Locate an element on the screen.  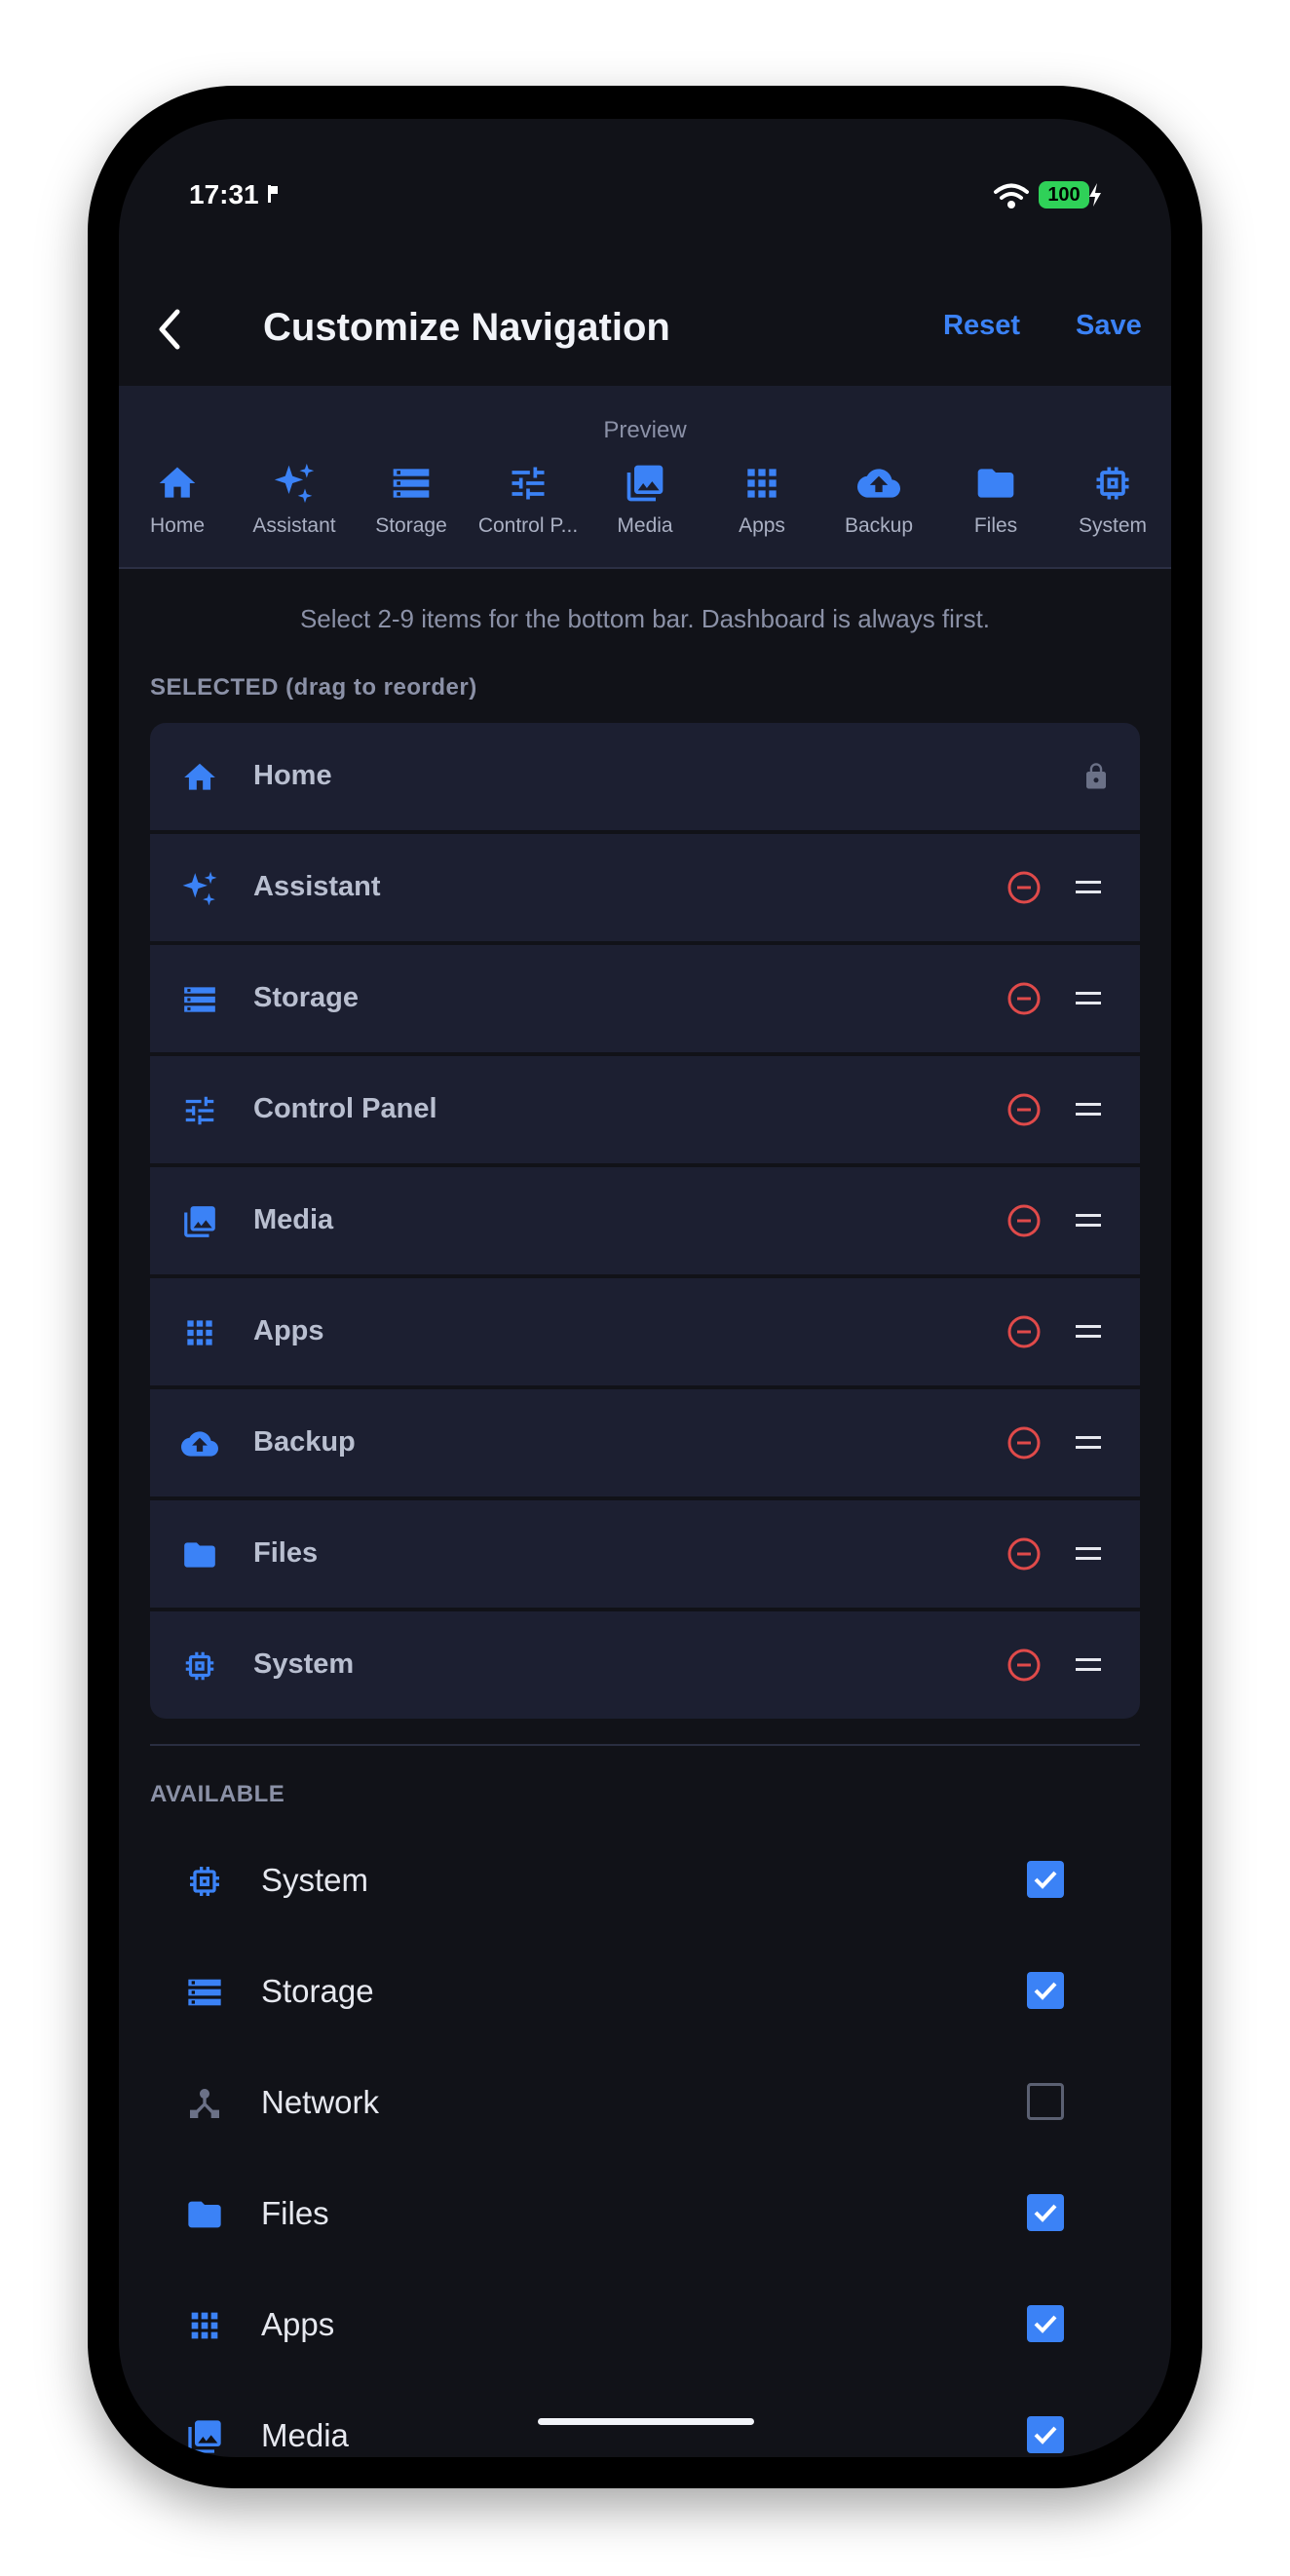
selected-item-system: System is located at coordinates (645, 1665).